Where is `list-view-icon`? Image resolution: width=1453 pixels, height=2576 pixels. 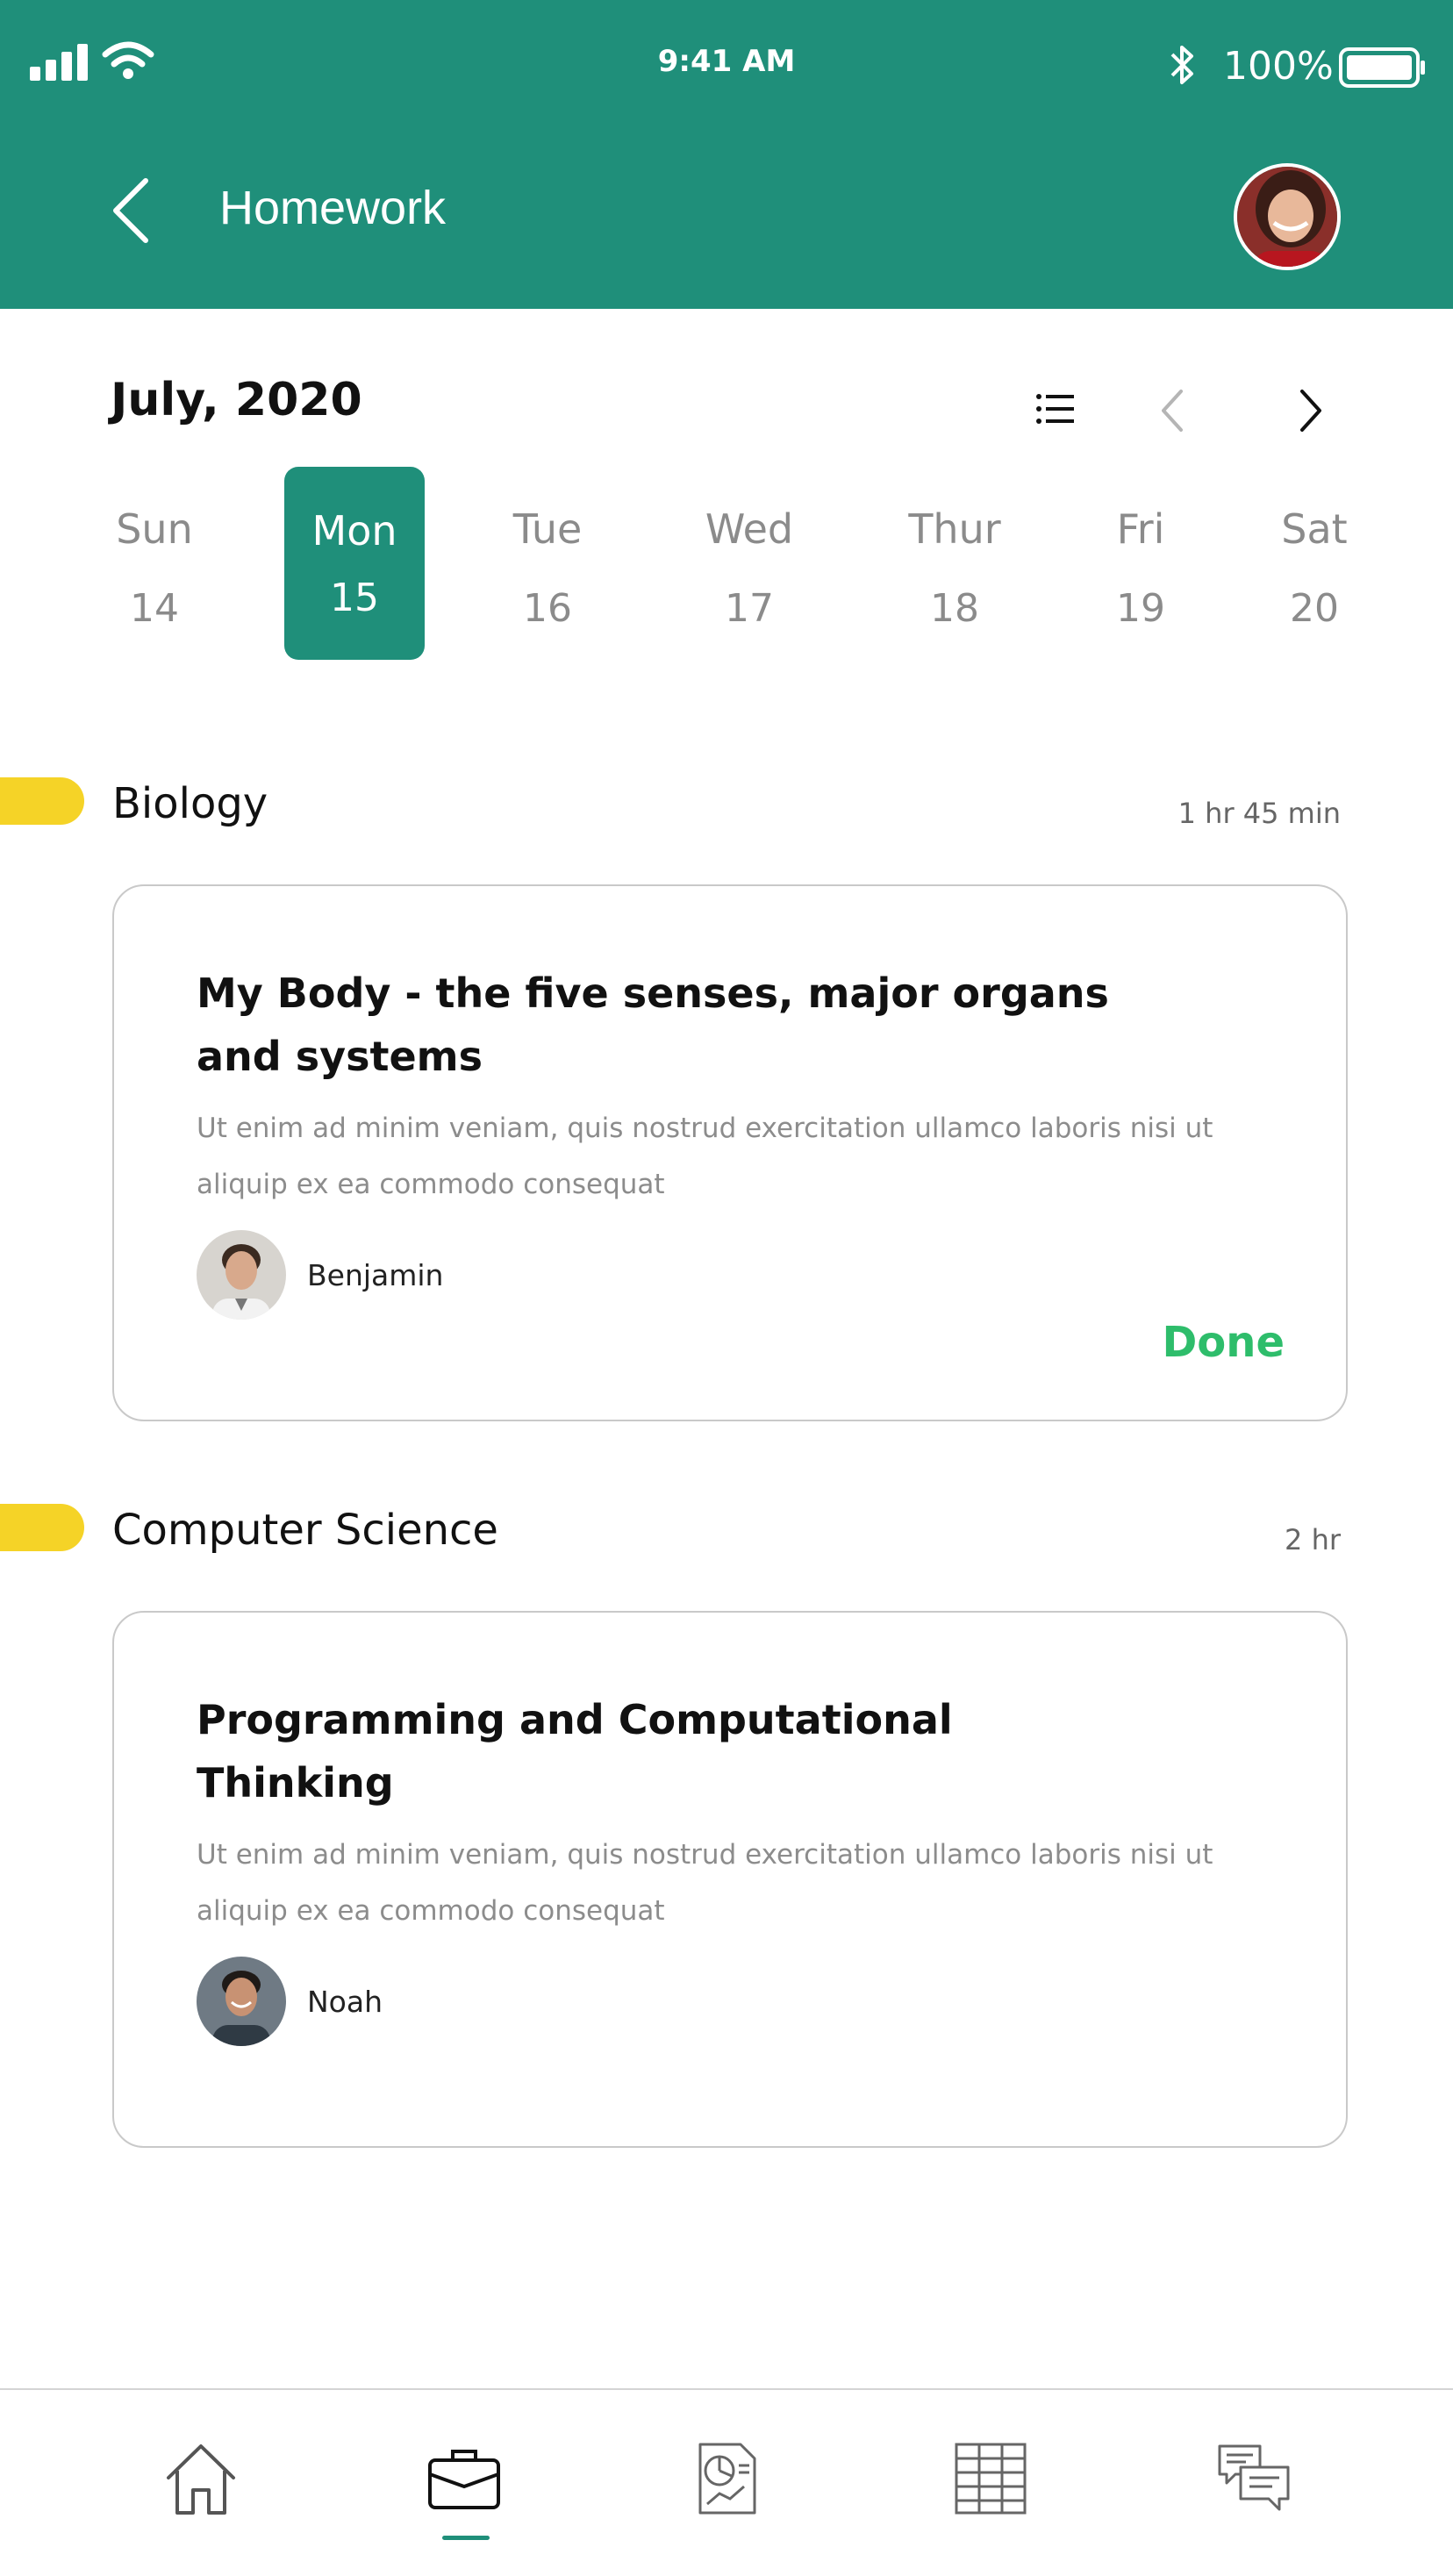 list-view-icon is located at coordinates (1055, 408).